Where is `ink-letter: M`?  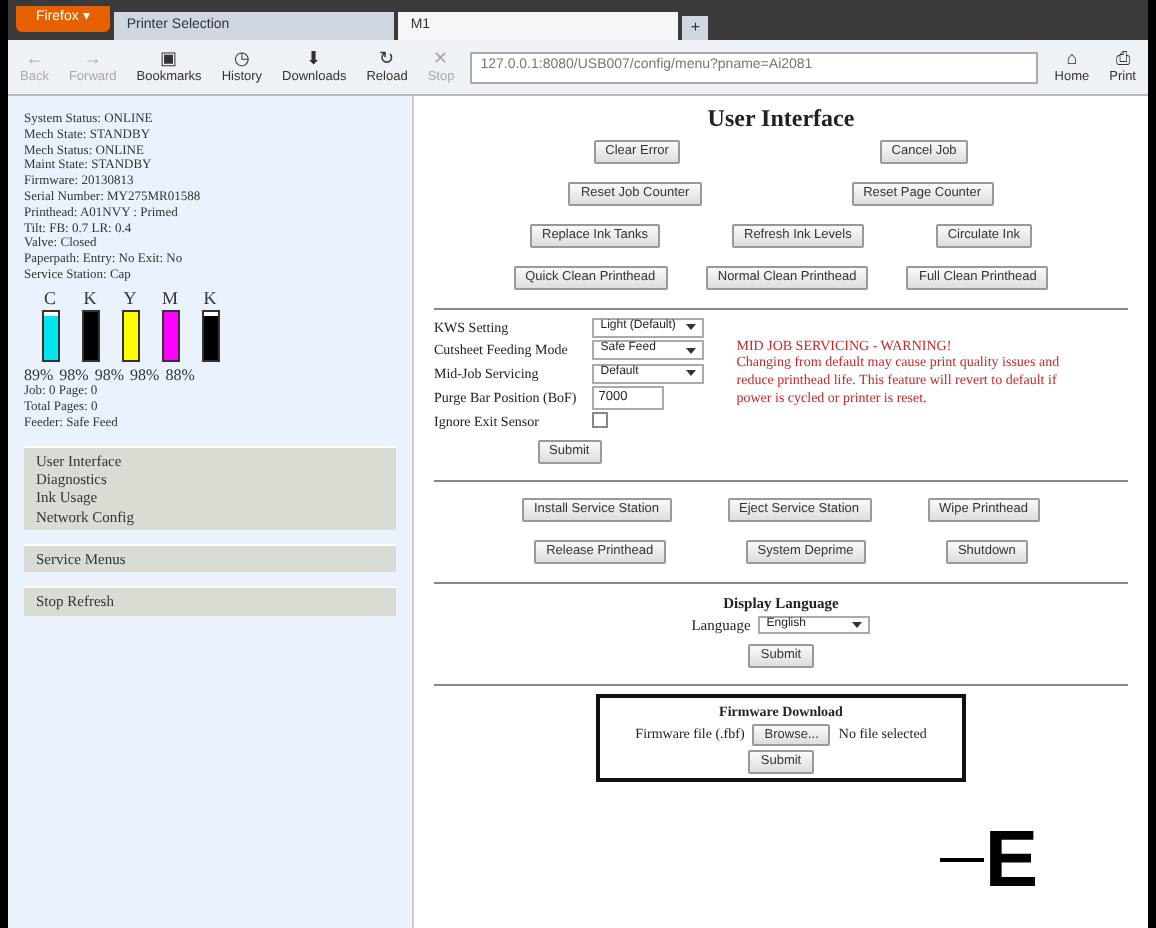 ink-letter: M is located at coordinates (169, 298).